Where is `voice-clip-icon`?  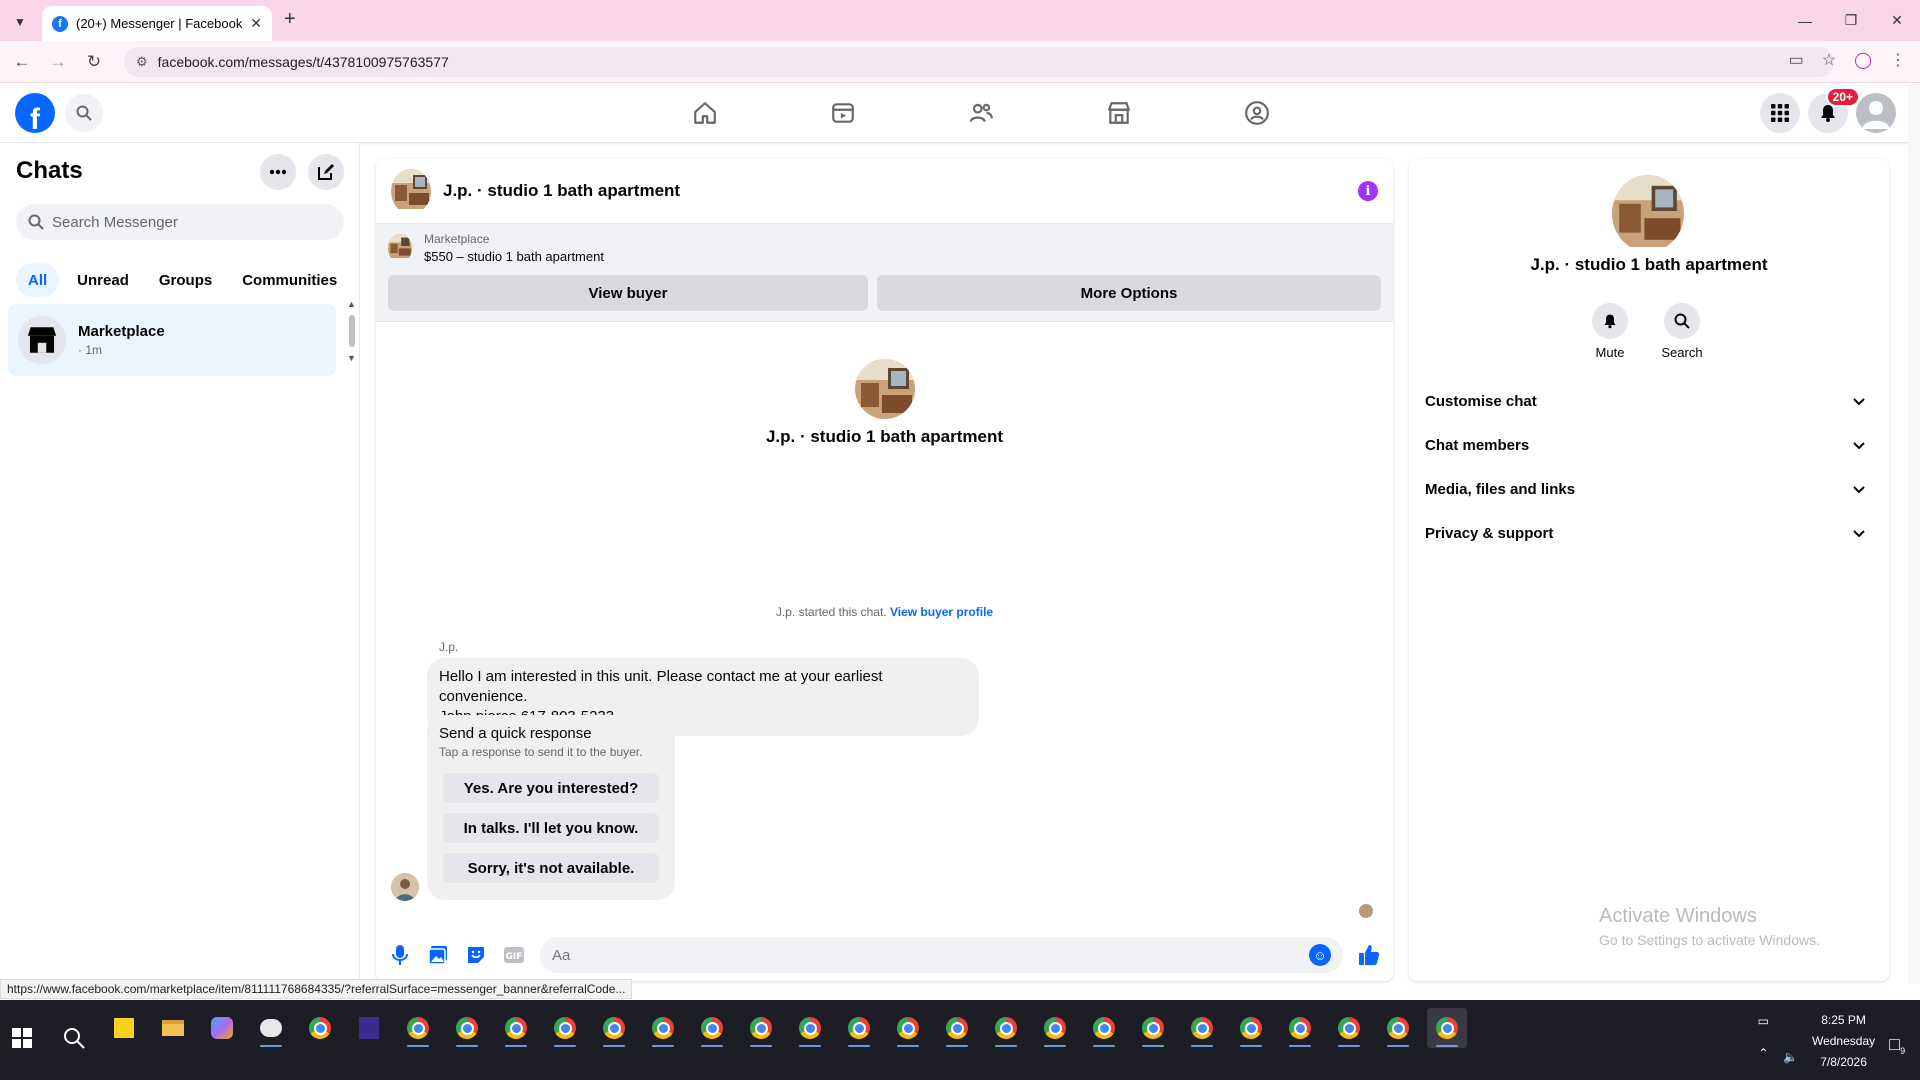
voice-clip-icon is located at coordinates (400, 955).